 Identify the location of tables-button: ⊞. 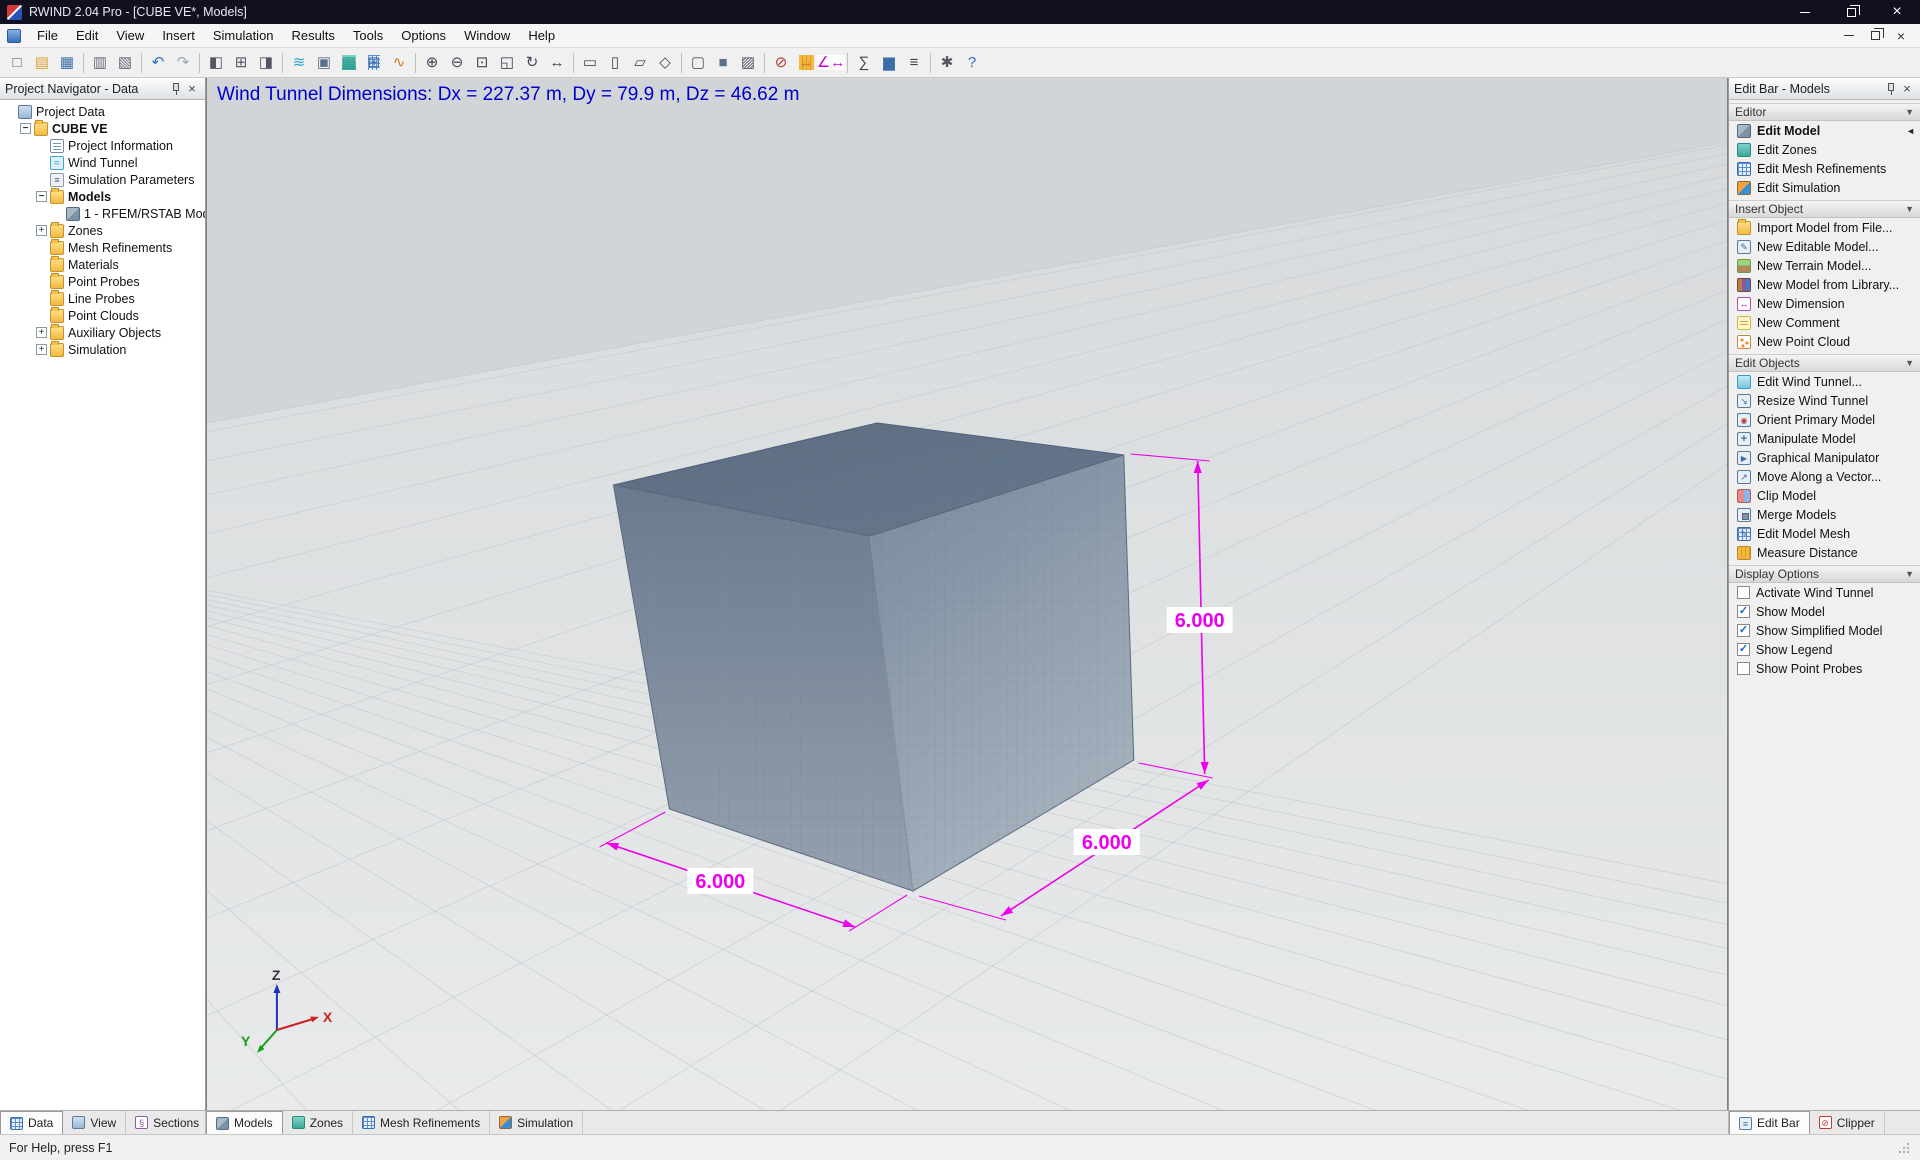
(241, 63).